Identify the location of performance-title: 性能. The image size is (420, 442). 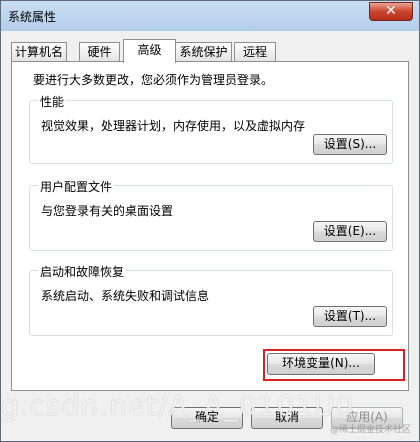
(52, 101).